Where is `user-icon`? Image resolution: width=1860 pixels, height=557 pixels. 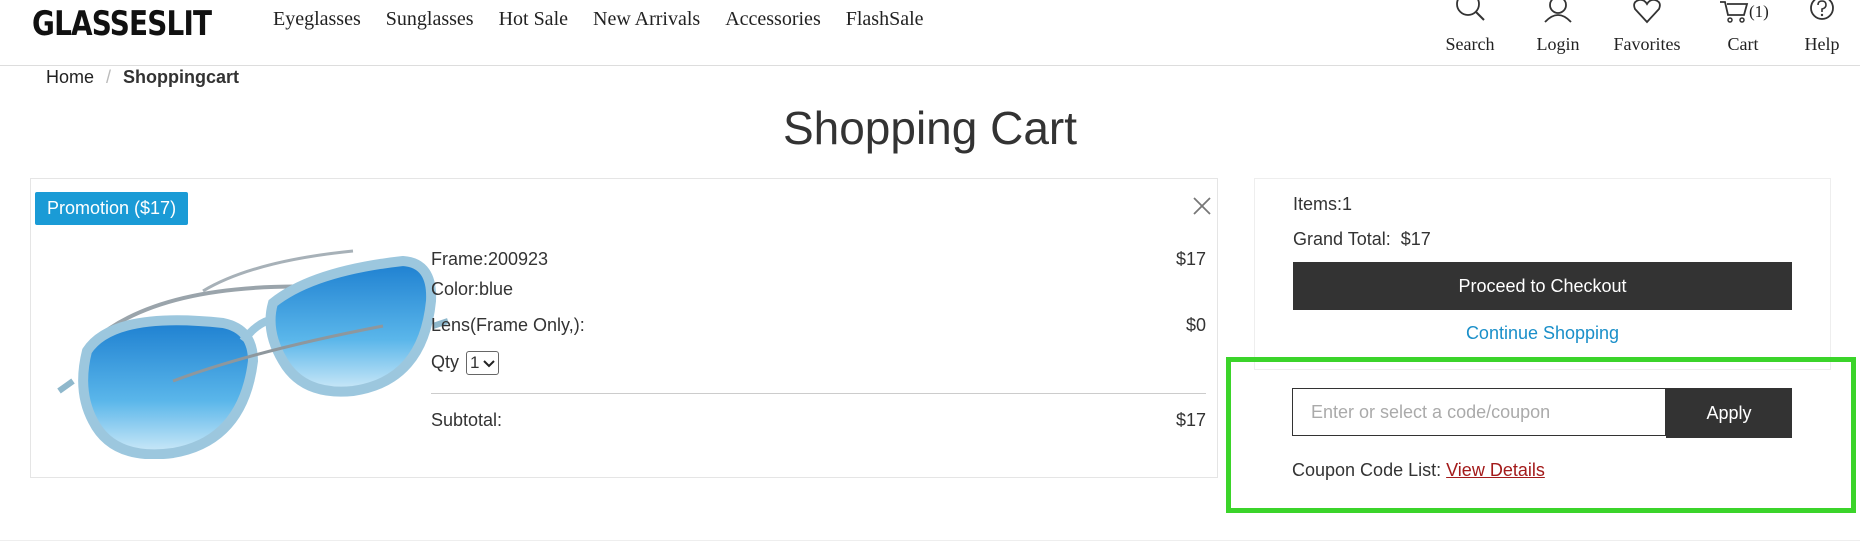
user-icon is located at coordinates (1558, 11).